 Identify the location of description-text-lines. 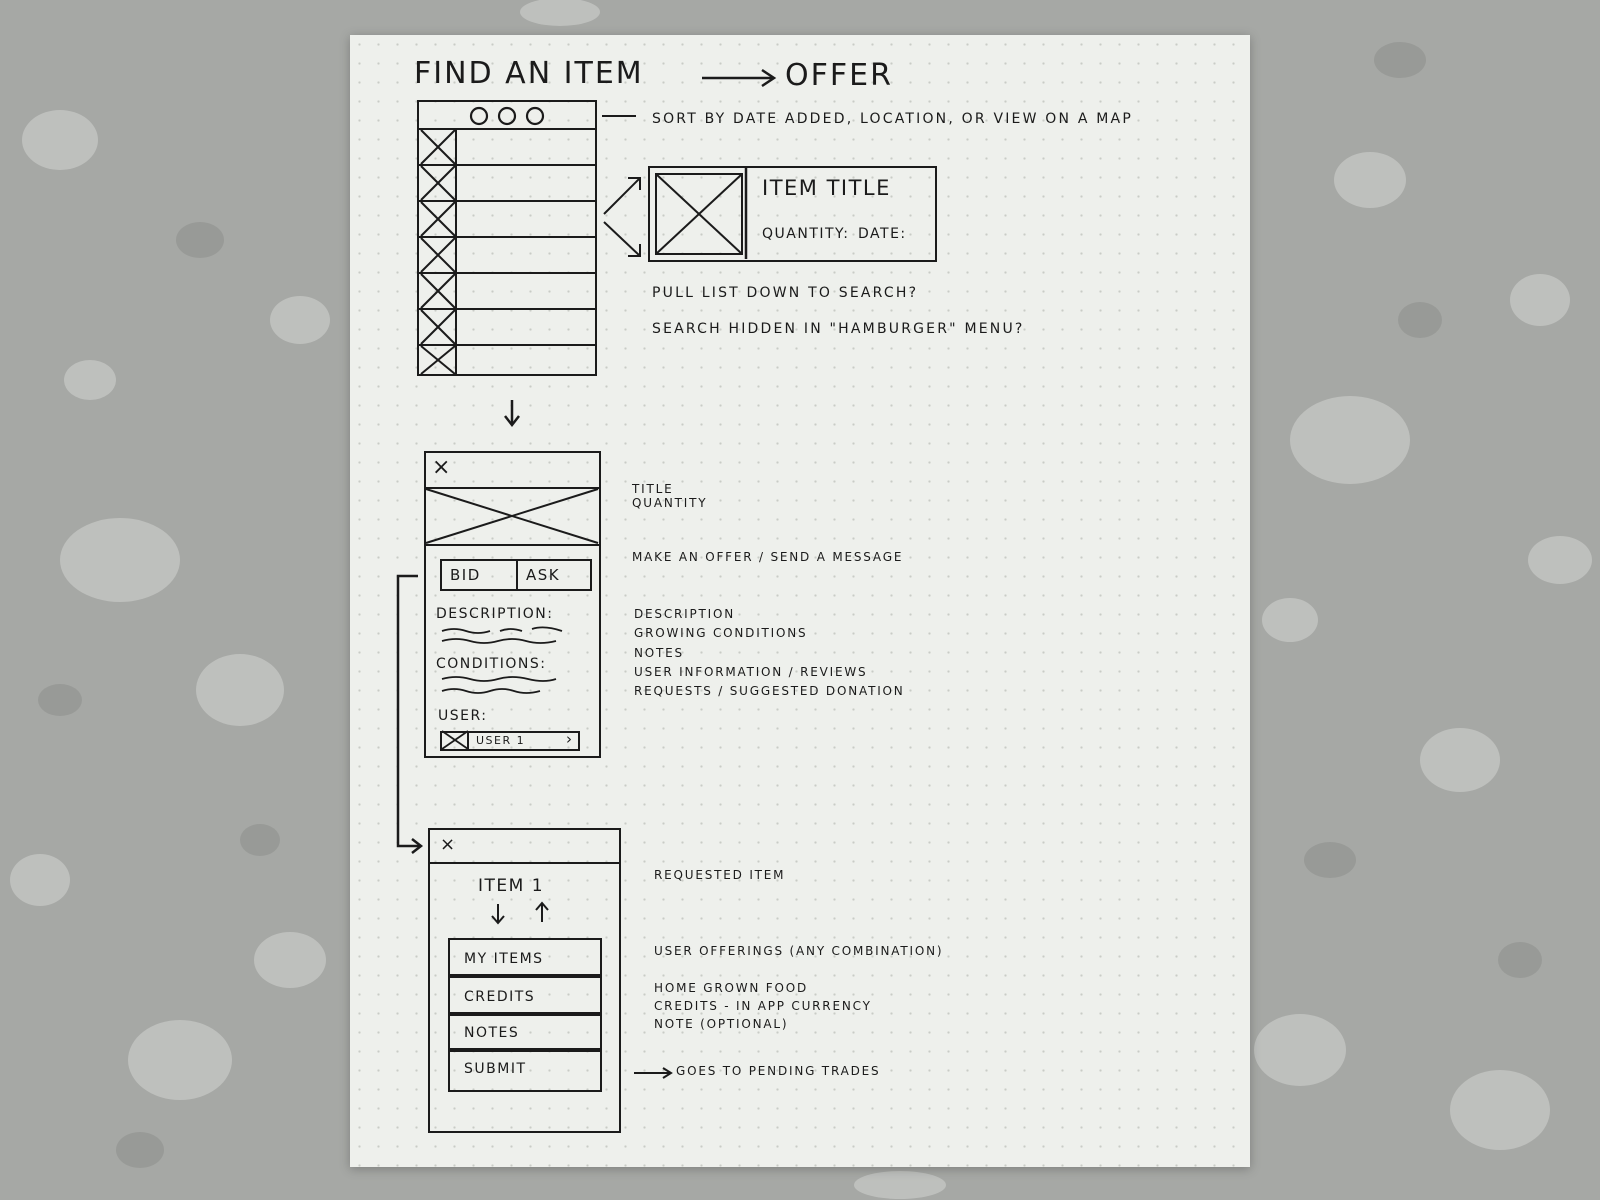
(502, 635).